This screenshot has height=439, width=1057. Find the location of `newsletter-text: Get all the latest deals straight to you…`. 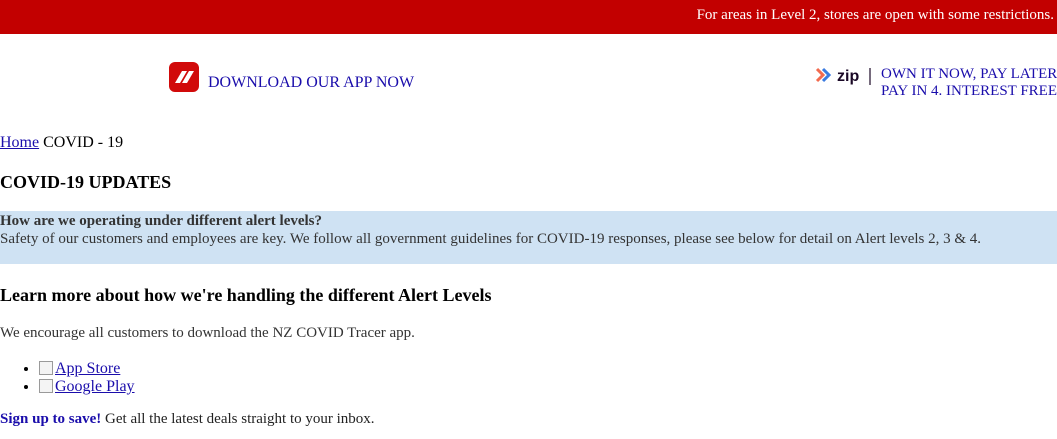

newsletter-text: Get all the latest deals straight to you… is located at coordinates (238, 419).